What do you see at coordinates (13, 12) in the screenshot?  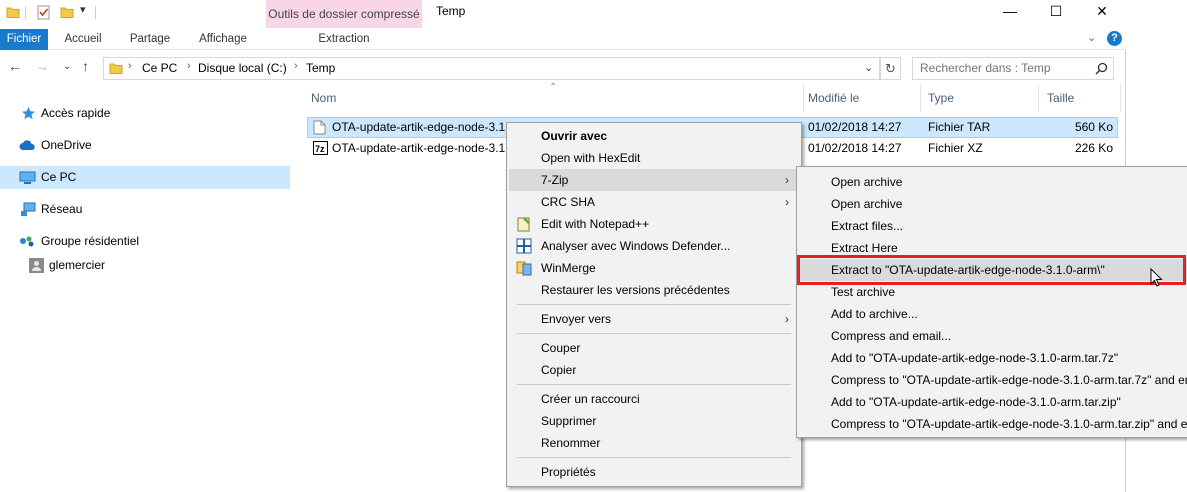 I see `folder-icon` at bounding box center [13, 12].